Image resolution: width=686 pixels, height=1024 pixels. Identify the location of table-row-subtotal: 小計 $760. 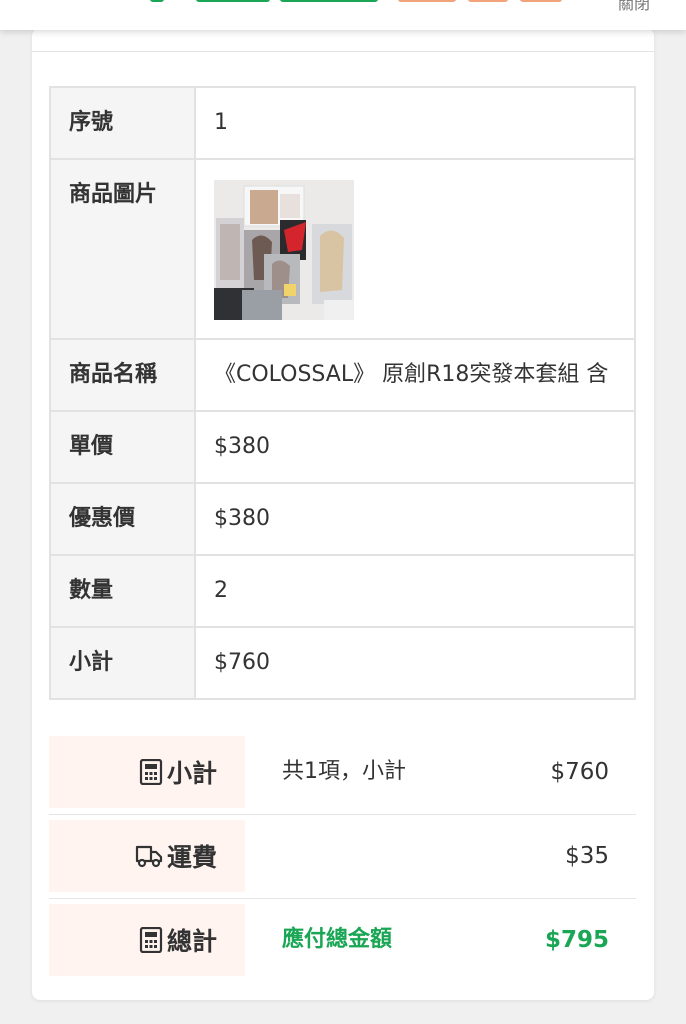
(342, 663).